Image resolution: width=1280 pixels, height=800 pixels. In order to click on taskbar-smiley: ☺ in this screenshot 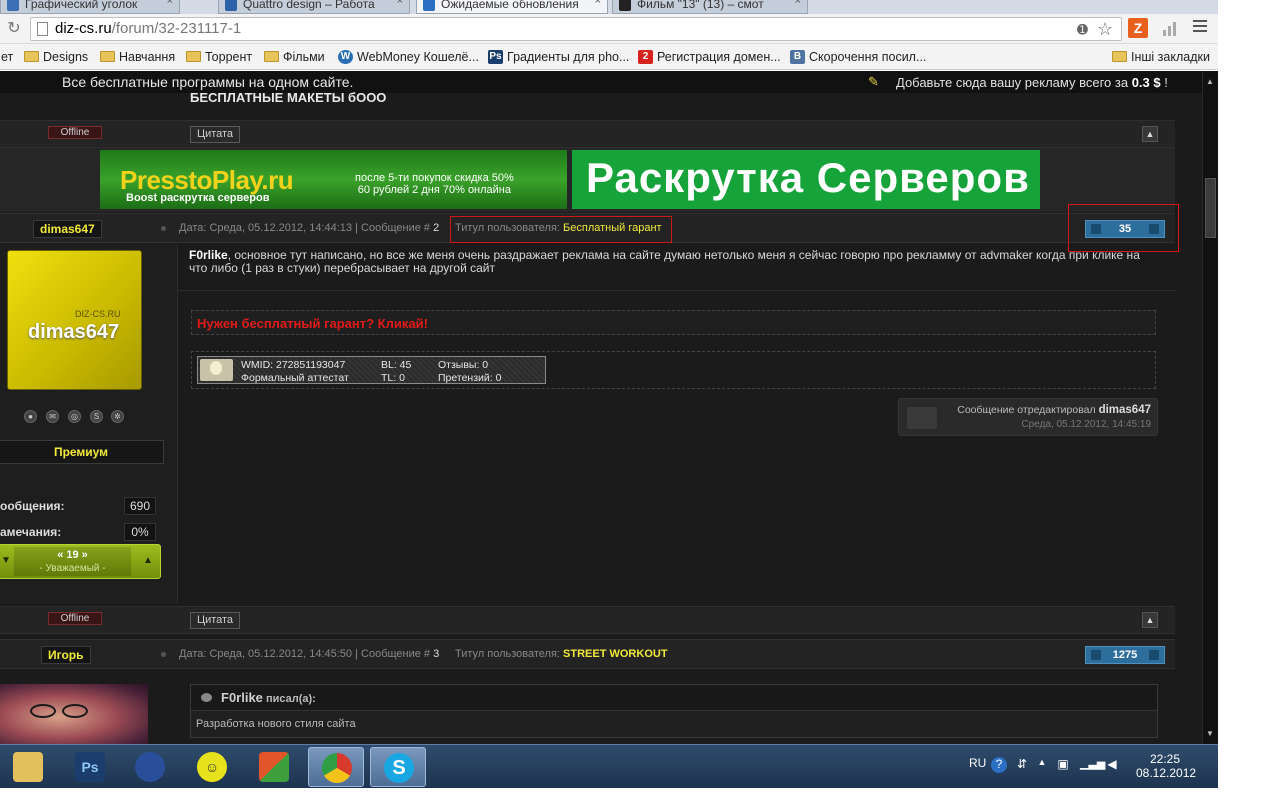, I will do `click(212, 767)`.